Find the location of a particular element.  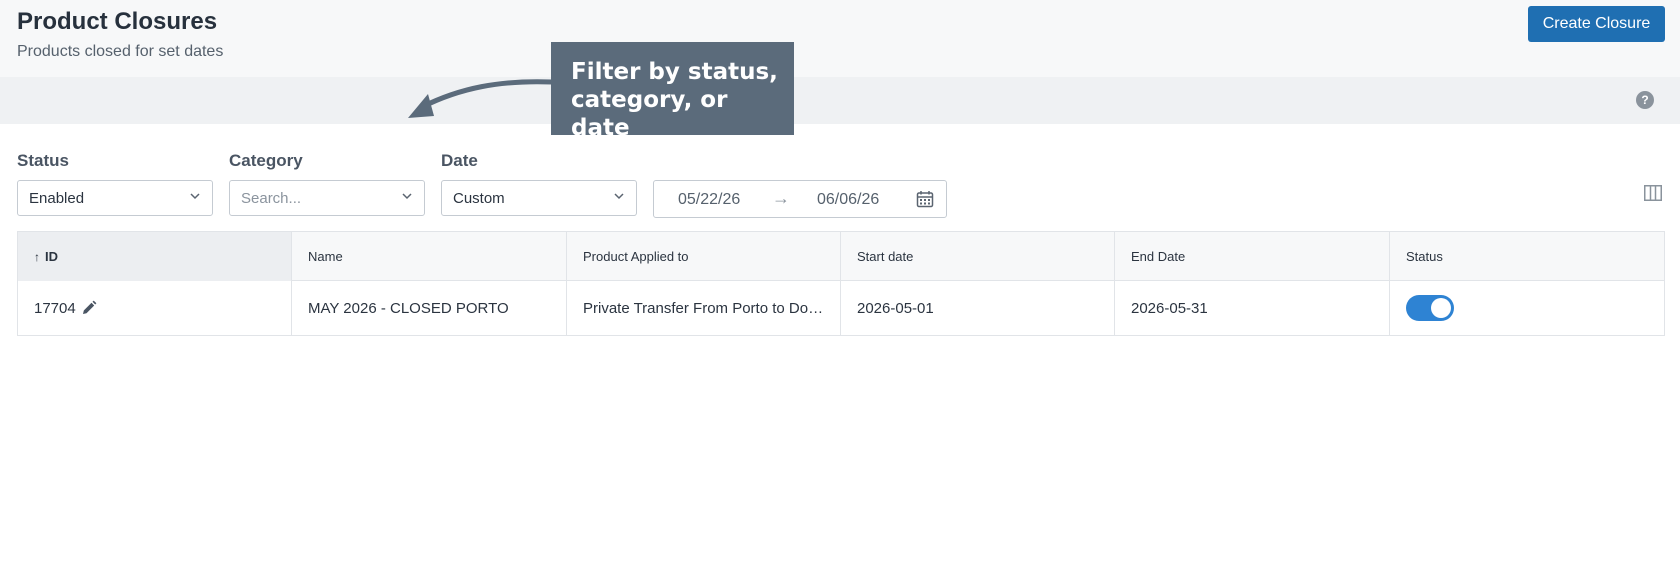

calendar-icon is located at coordinates (925, 199).